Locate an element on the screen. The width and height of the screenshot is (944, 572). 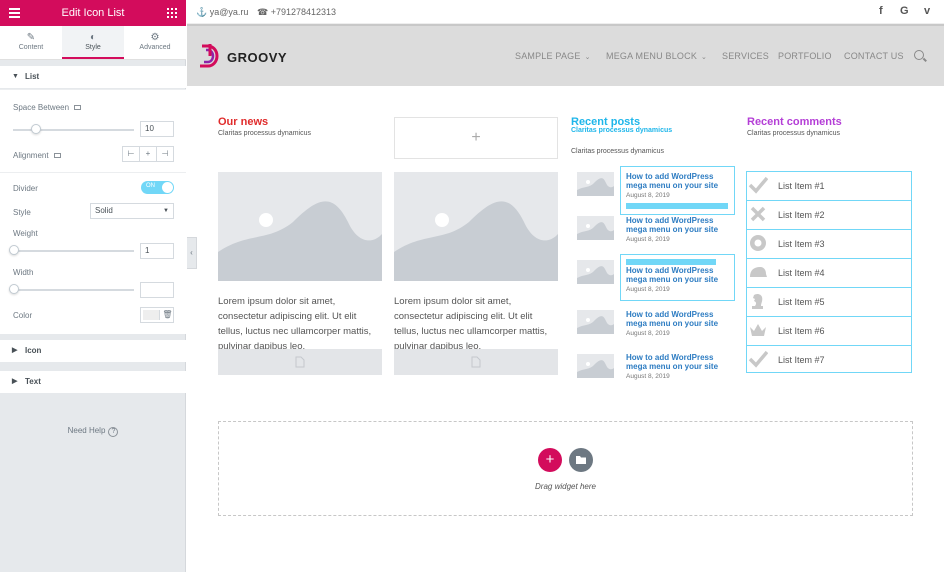
align-left-icon: ⊢ is located at coordinates (131, 154).